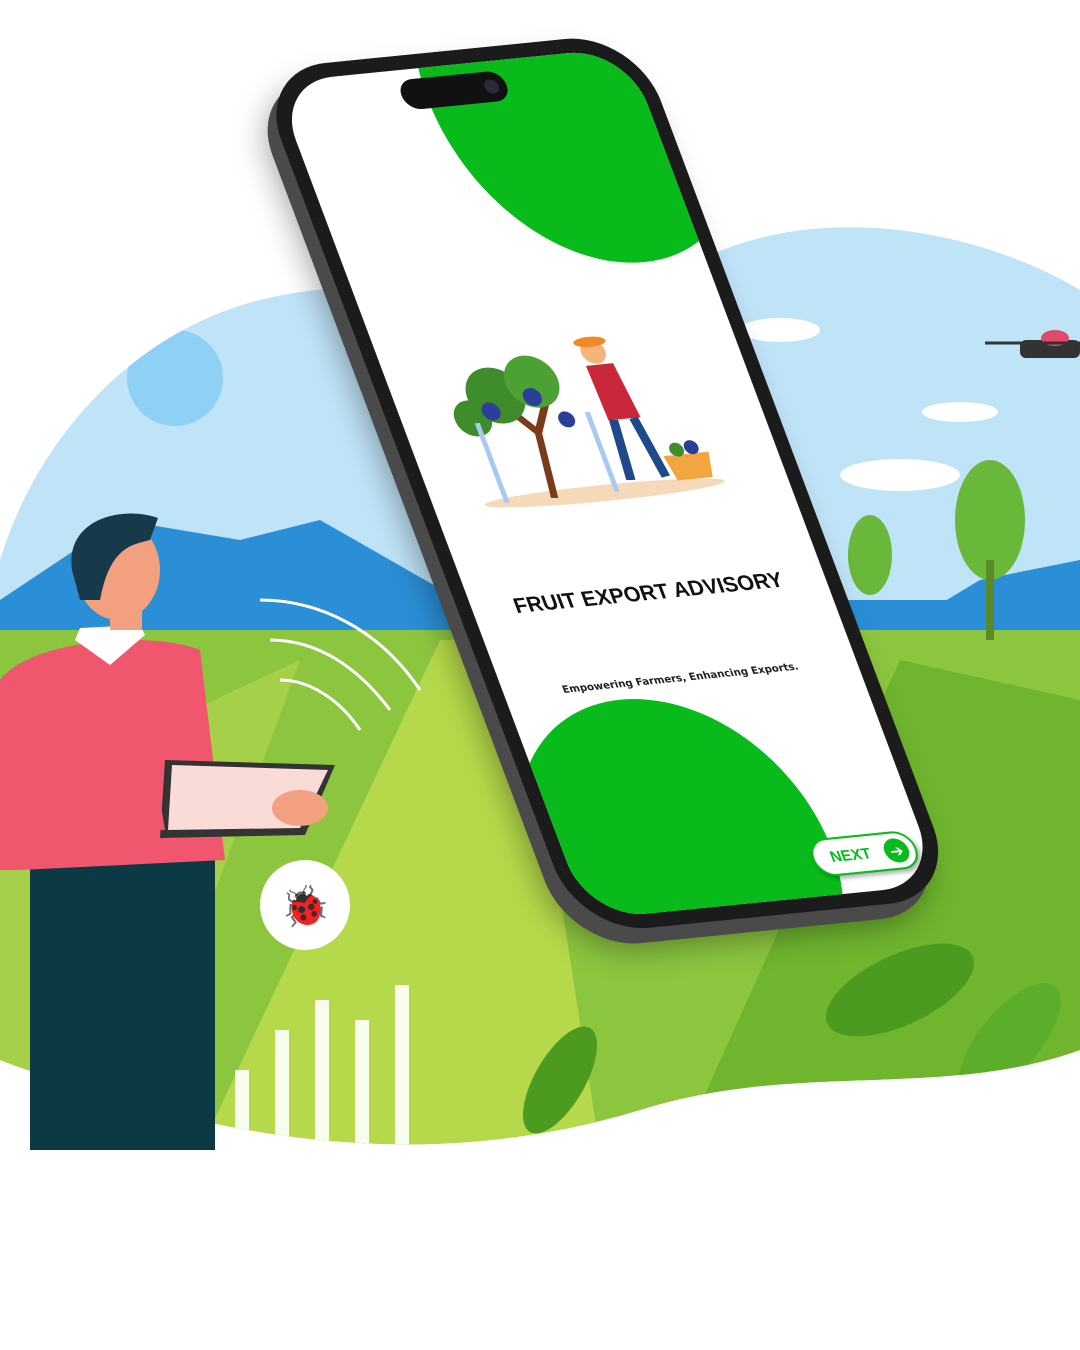  What do you see at coordinates (175, 378) in the screenshot?
I see `sun` at bounding box center [175, 378].